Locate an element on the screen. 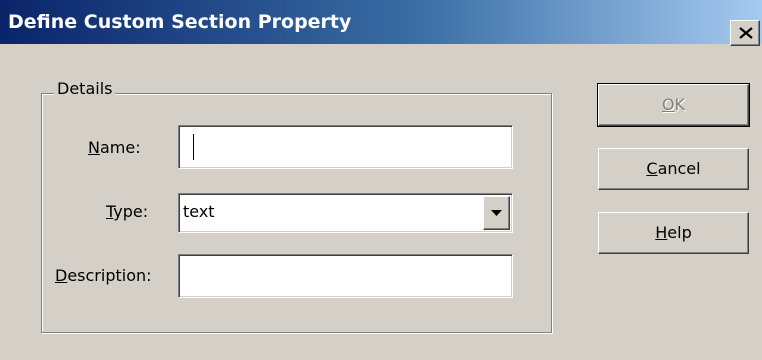 The height and width of the screenshot is (360, 762). description-label: Description: is located at coordinates (103, 275).